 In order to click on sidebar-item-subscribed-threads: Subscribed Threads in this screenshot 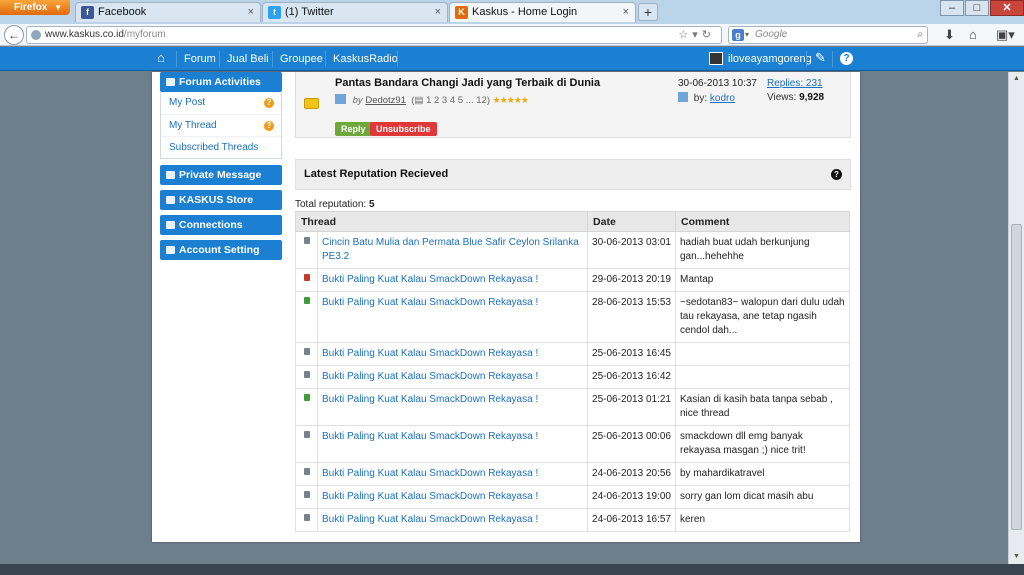, I will do `click(221, 147)`.